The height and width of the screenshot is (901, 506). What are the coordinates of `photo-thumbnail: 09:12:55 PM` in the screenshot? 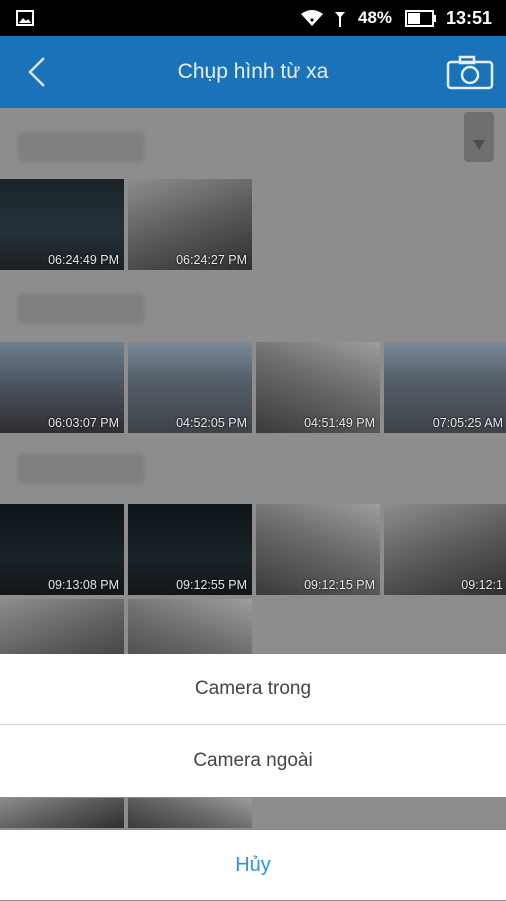 It's located at (190, 549).